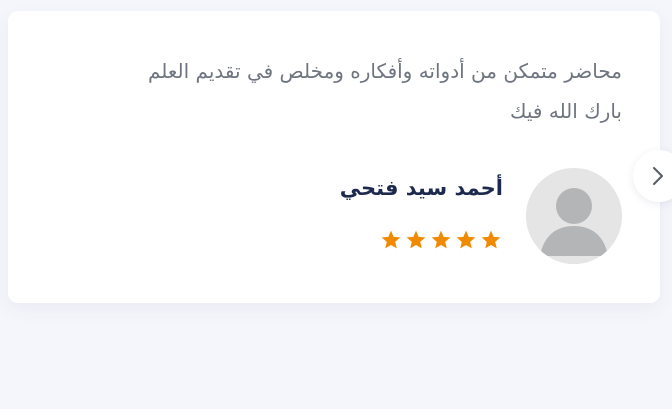 This screenshot has height=409, width=672. Describe the element at coordinates (566, 111) in the screenshot. I see `review-line: بارك الله فيك` at that location.